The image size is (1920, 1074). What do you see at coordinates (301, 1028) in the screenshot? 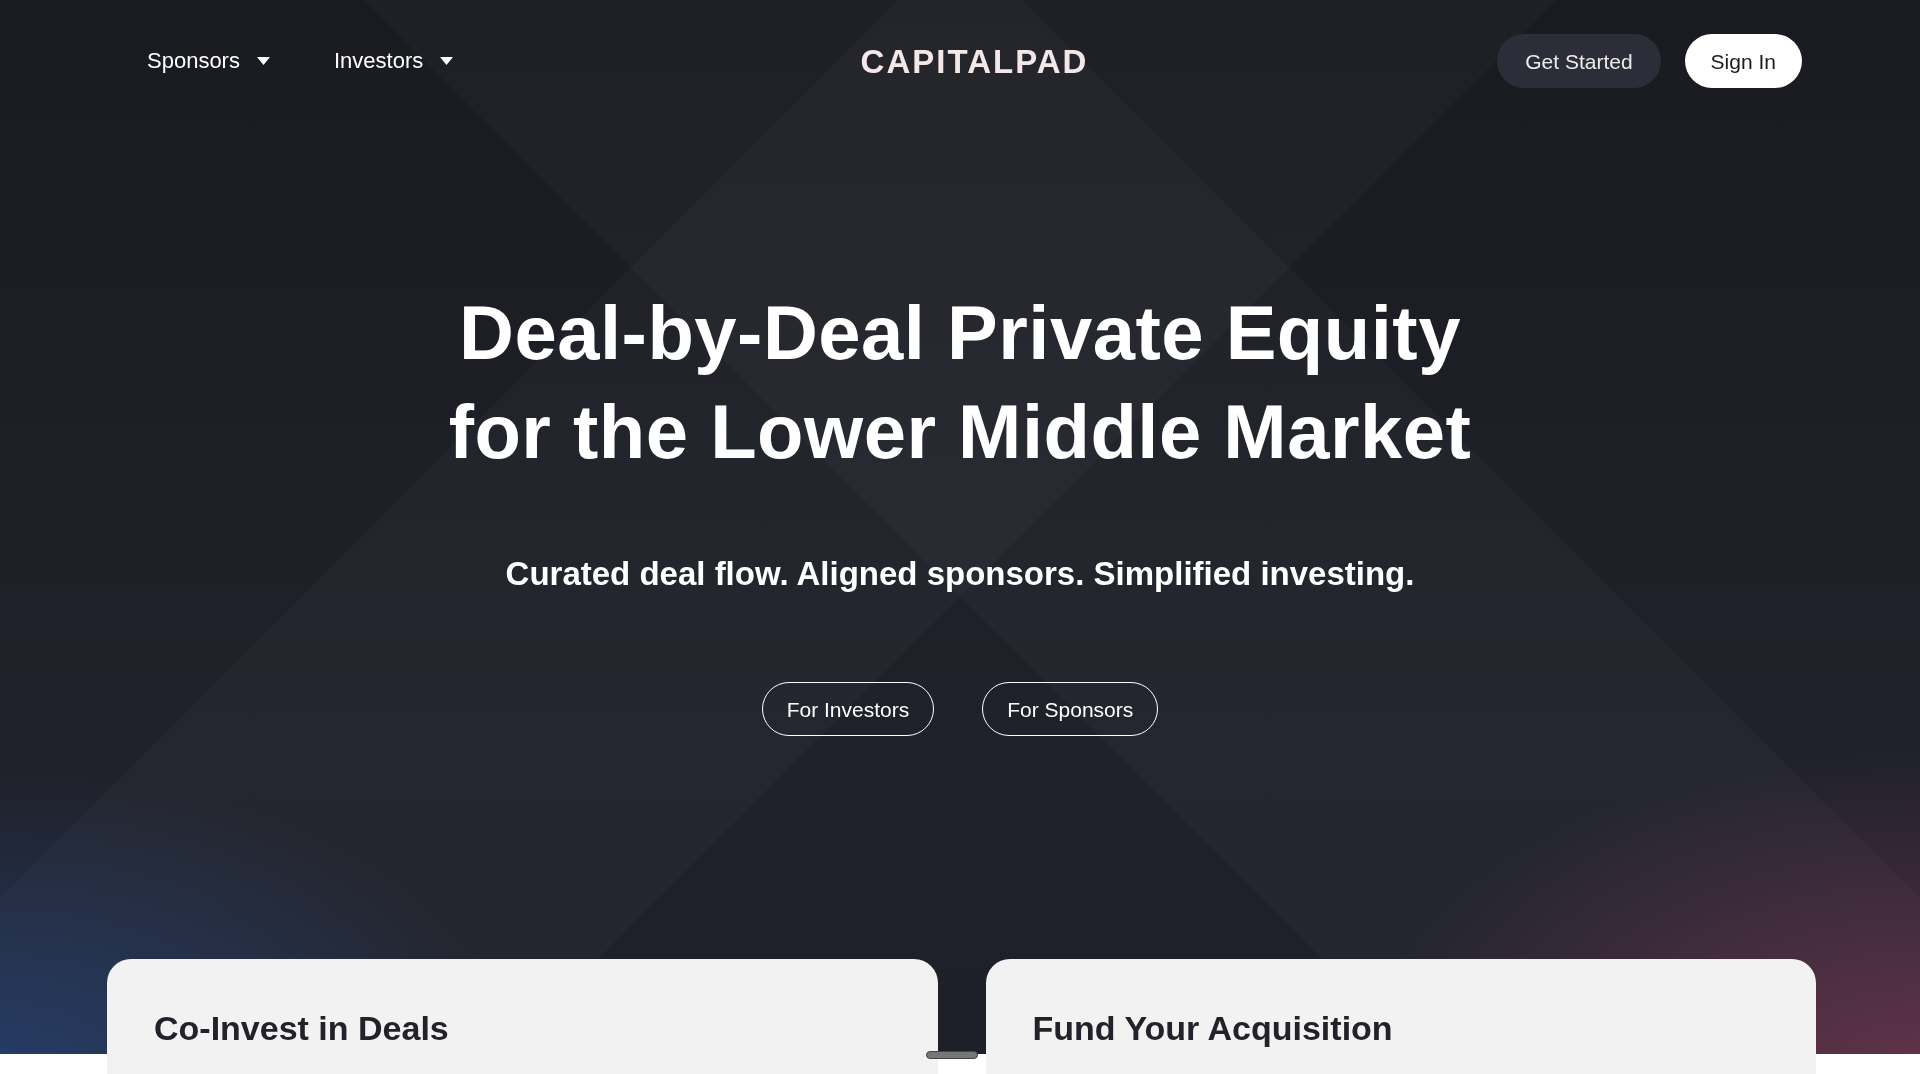
I see `card-title: Co-Invest in Deals` at bounding box center [301, 1028].